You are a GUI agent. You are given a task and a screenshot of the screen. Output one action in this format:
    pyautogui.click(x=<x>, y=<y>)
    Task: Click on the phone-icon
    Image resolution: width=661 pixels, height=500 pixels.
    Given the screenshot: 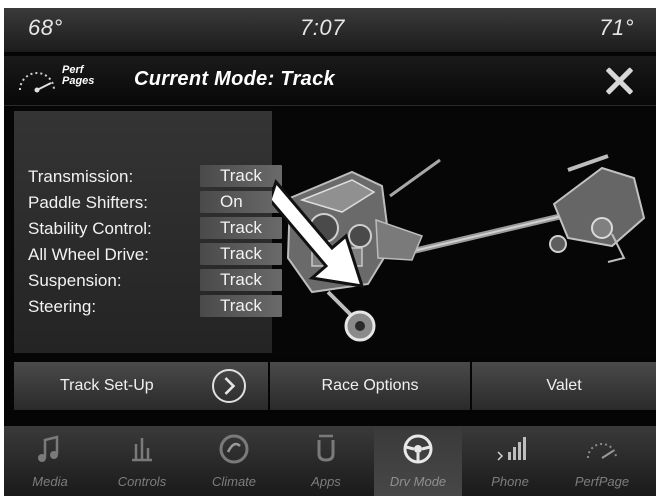 What is the action you would take?
    pyautogui.click(x=511, y=449)
    